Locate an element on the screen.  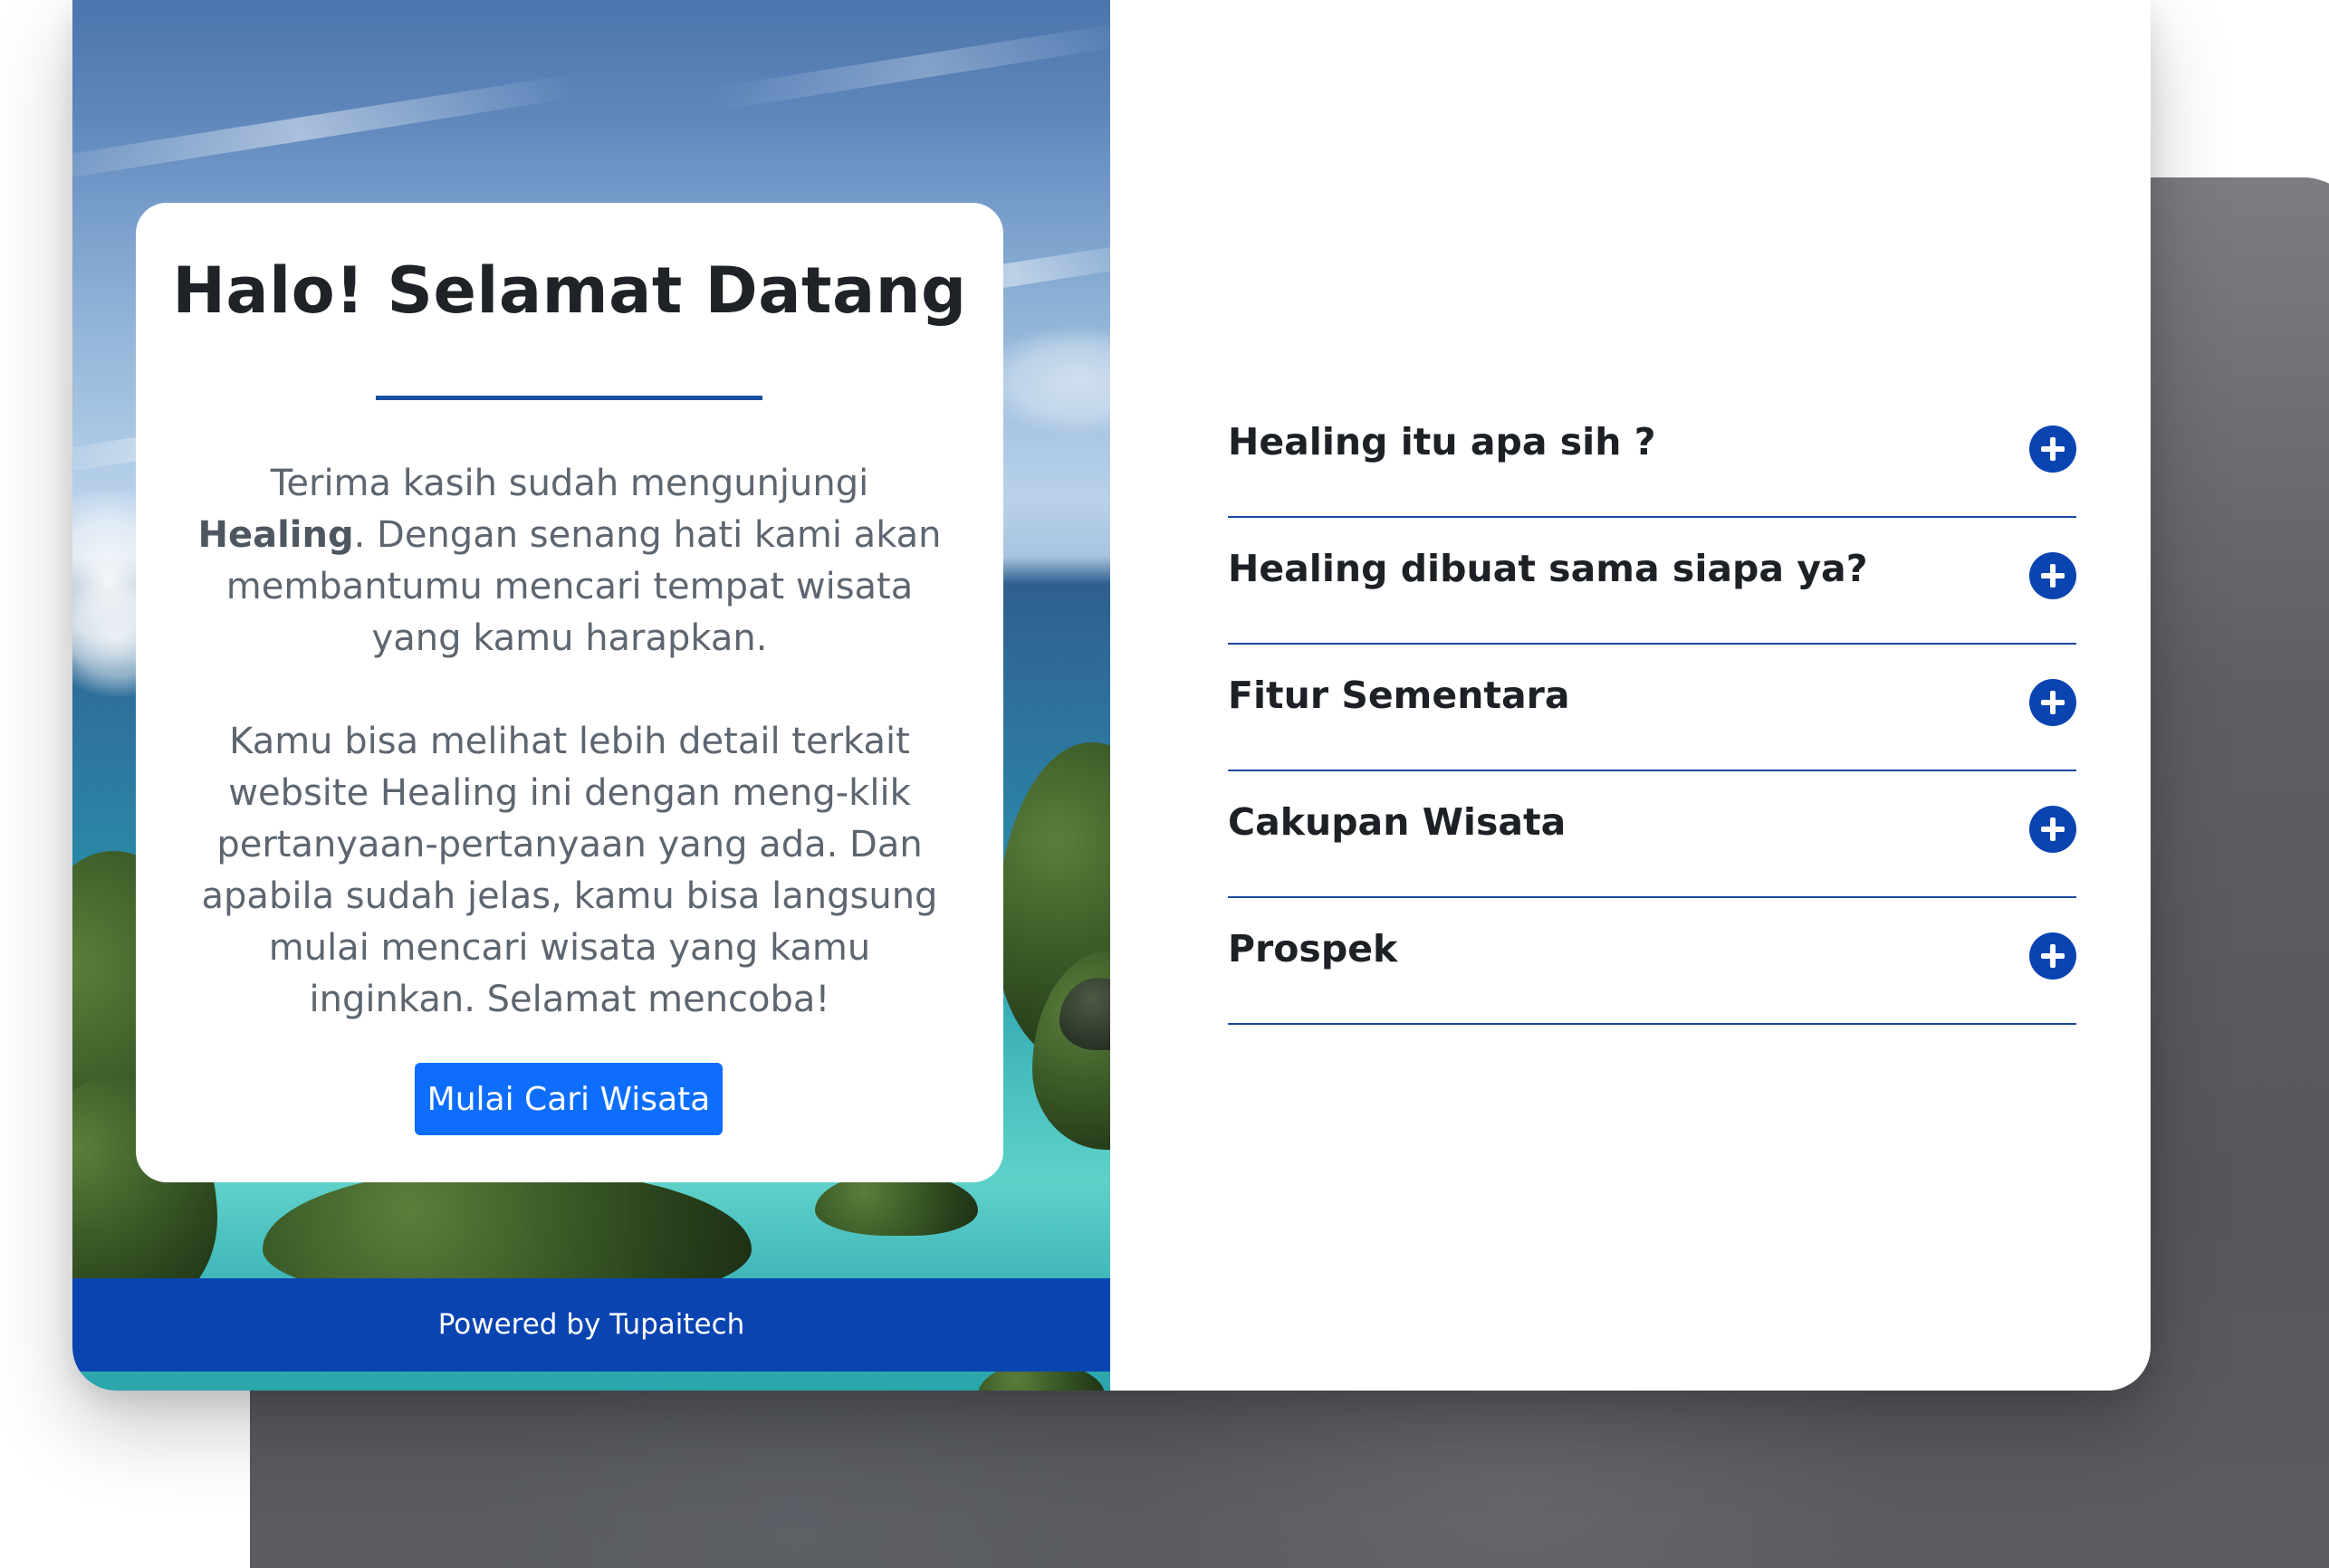
faq-item-what-is-healing: Healing itu apa sih ? is located at coordinates (1652, 454).